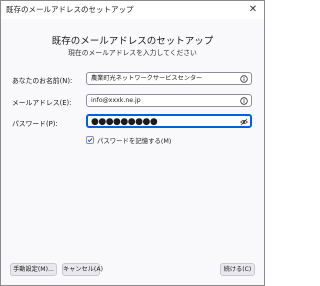 The image size is (320, 286). What do you see at coordinates (132, 41) in the screenshot?
I see `page-title: 既存のメールアドレスのセットアップ` at bounding box center [132, 41].